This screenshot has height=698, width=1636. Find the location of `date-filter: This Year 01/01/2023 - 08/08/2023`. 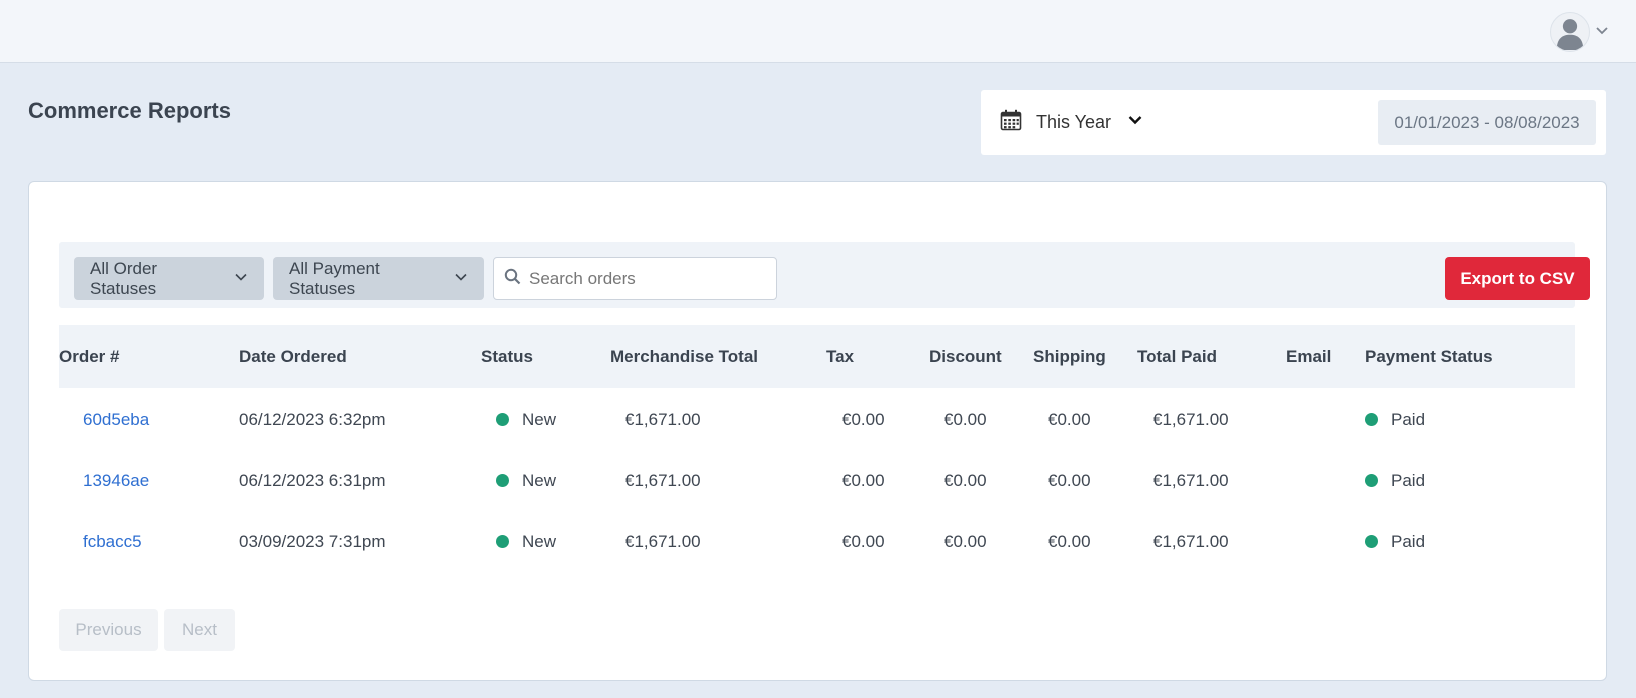

date-filter: This Year 01/01/2023 - 08/08/2023 is located at coordinates (1293, 122).